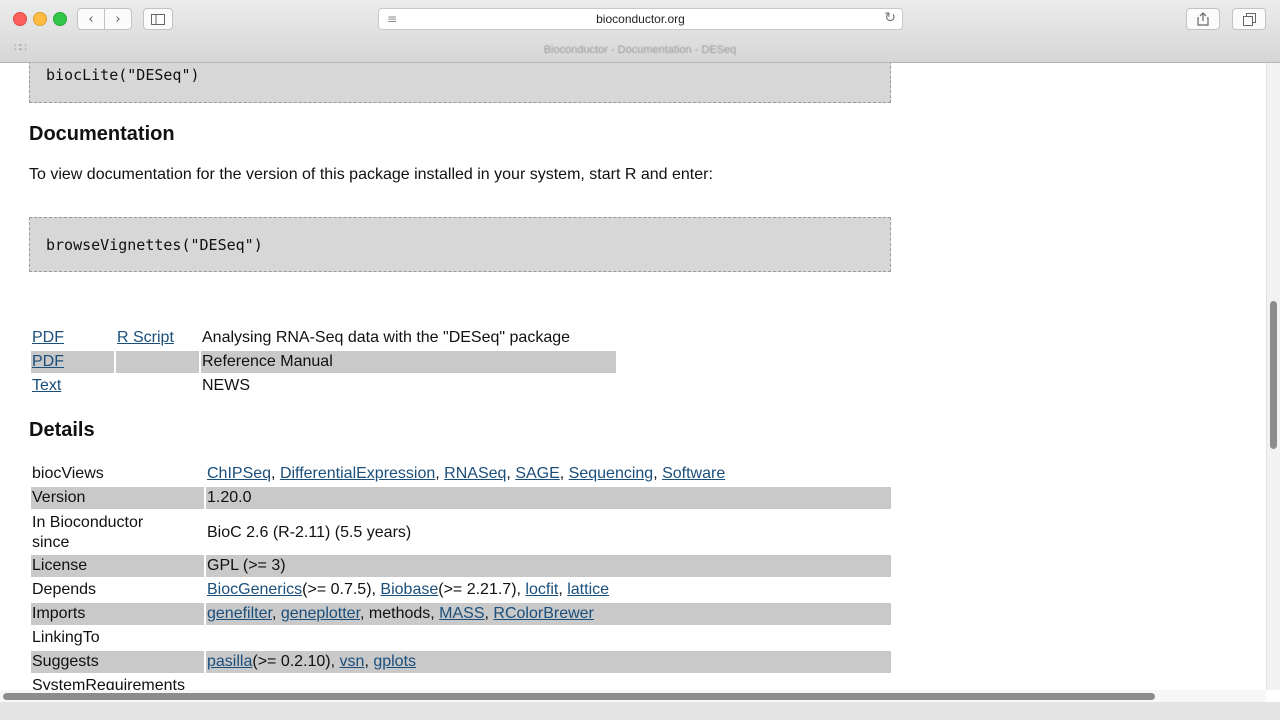 The width and height of the screenshot is (1280, 720). What do you see at coordinates (117, 498) in the screenshot?
I see `details-key: Version` at bounding box center [117, 498].